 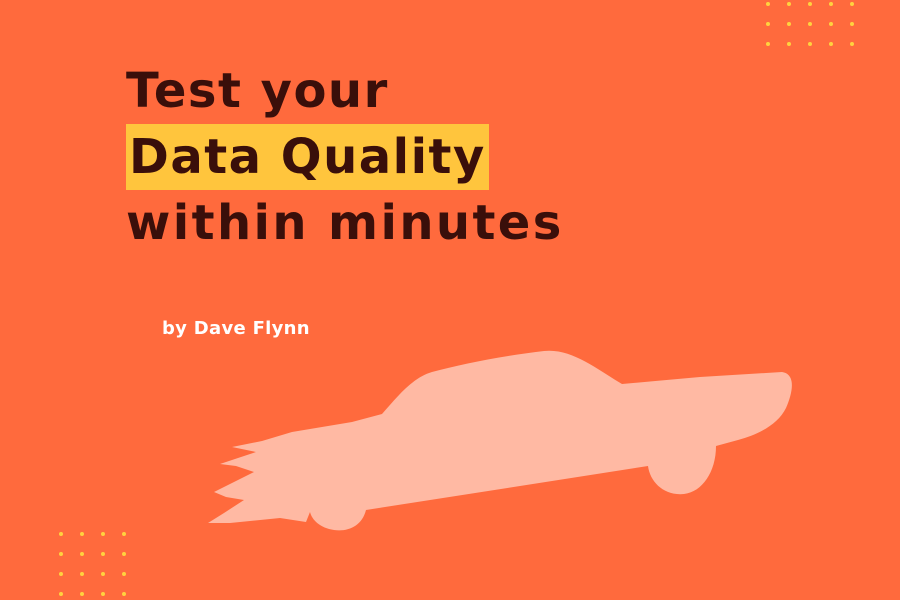 I want to click on headline-line-2: Data Quality, so click(x=476, y=157).